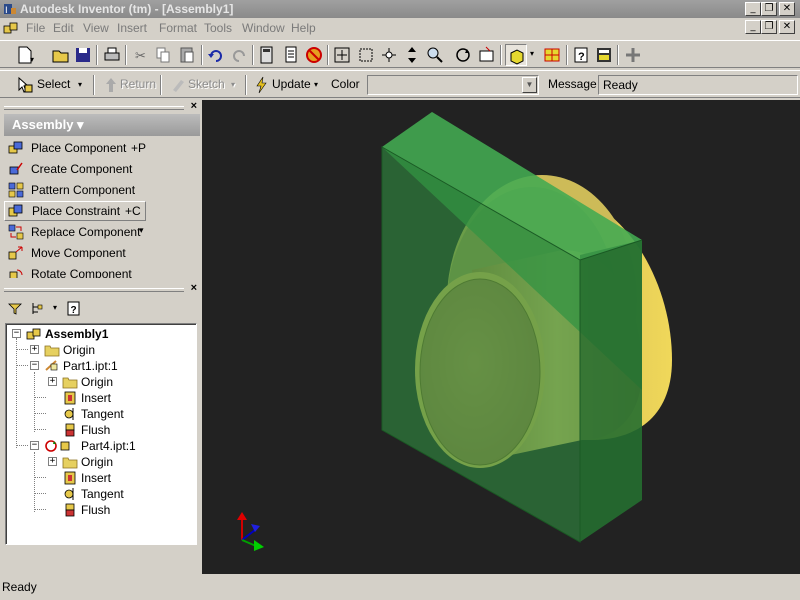  I want to click on display-mode-dropdown-icon: ▾, so click(532, 53).